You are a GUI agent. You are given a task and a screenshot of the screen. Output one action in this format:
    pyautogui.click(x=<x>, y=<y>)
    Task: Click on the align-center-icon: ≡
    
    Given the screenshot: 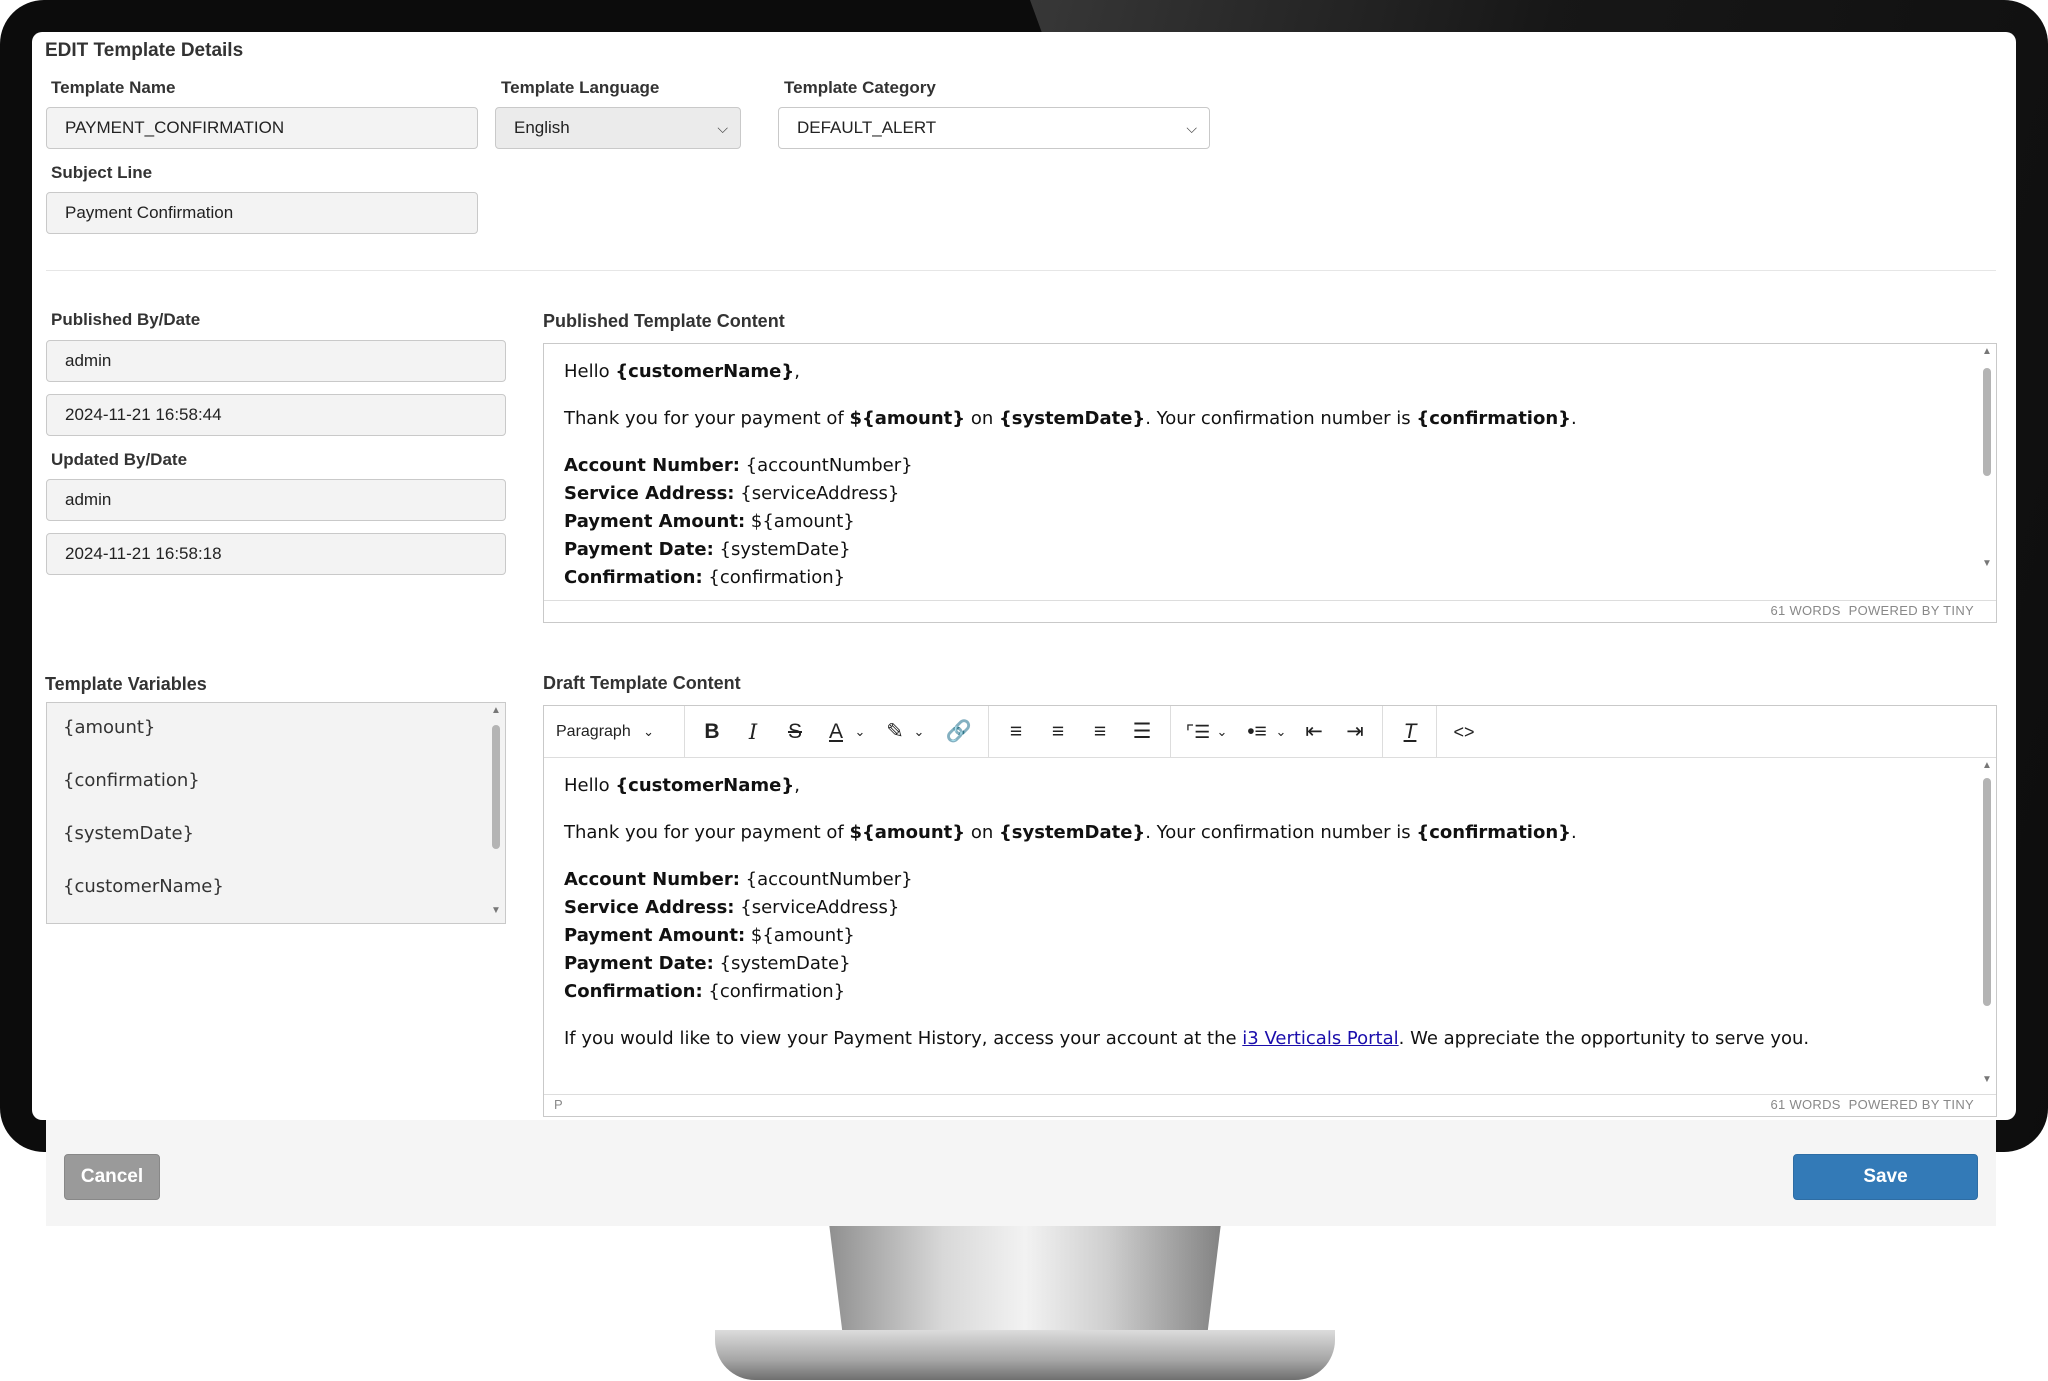 What is the action you would take?
    pyautogui.click(x=1058, y=732)
    